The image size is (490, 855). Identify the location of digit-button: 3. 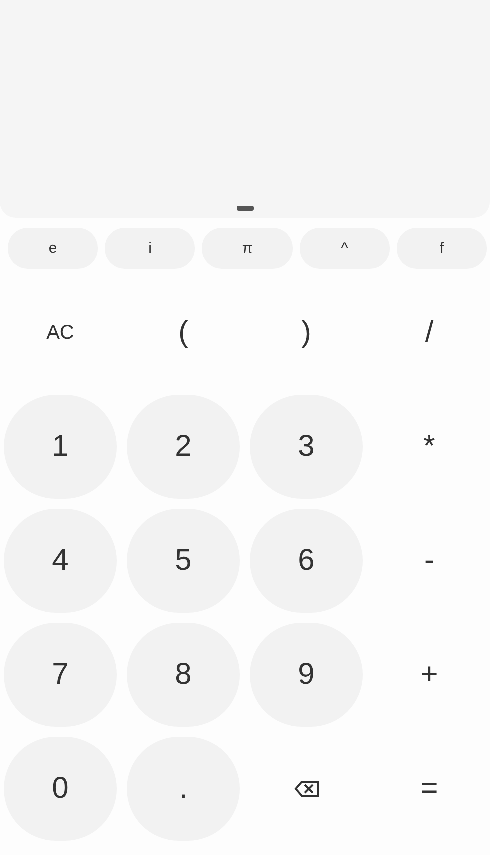
(306, 447).